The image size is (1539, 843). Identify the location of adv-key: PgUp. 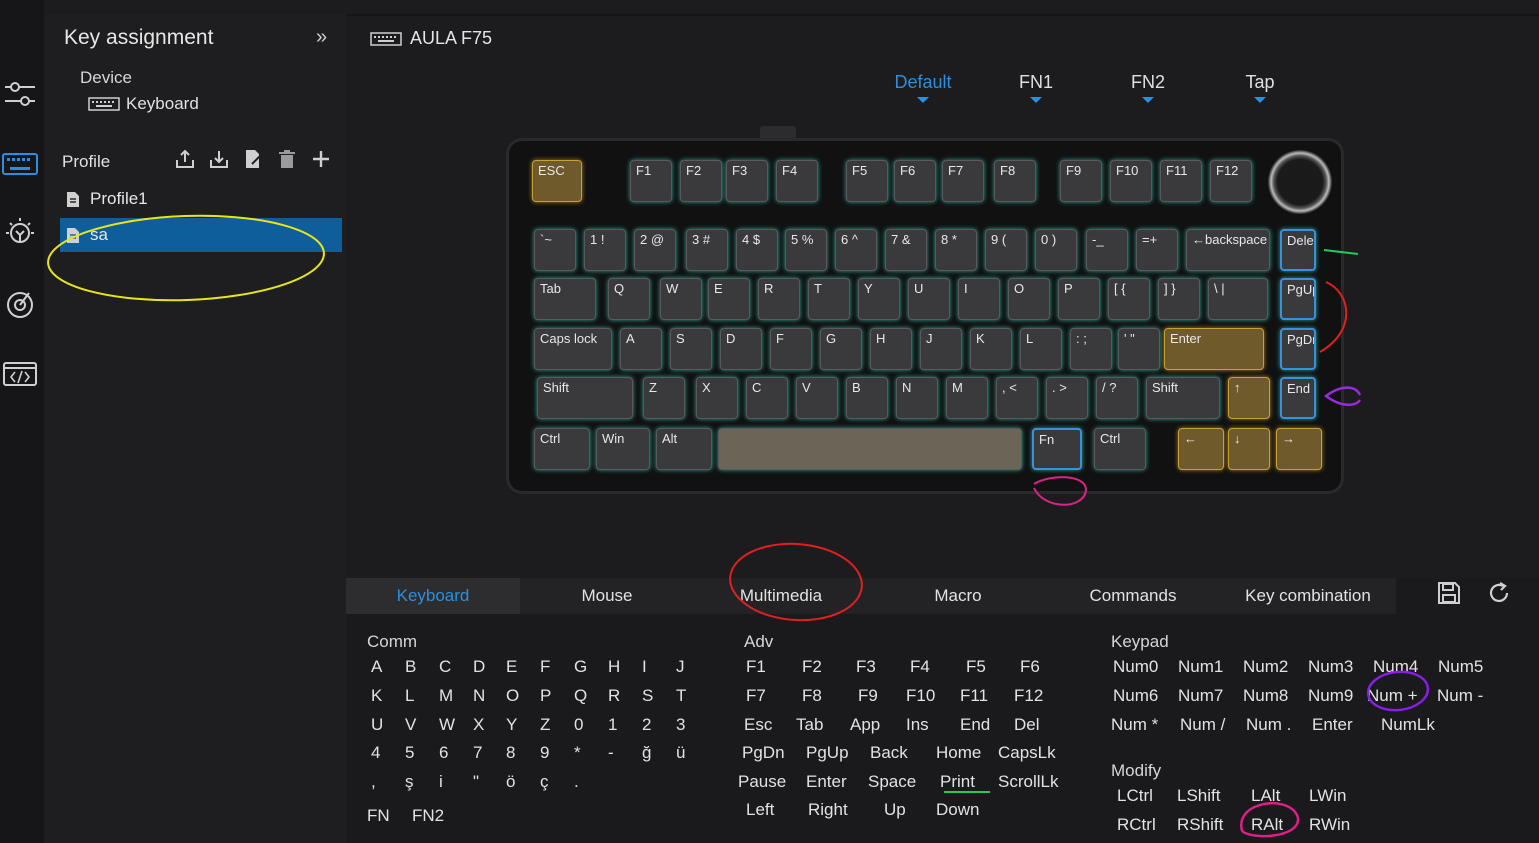
(827, 753).